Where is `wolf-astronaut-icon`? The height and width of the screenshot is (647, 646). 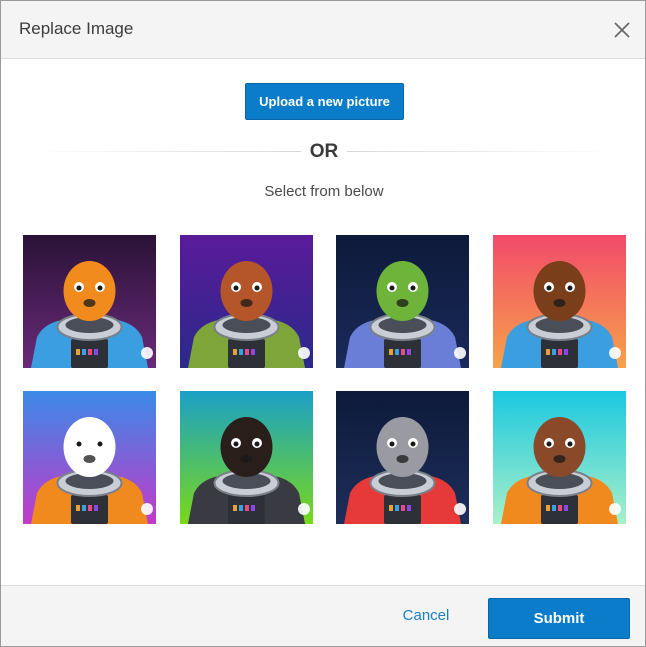
wolf-astronaut-icon is located at coordinates (246, 301).